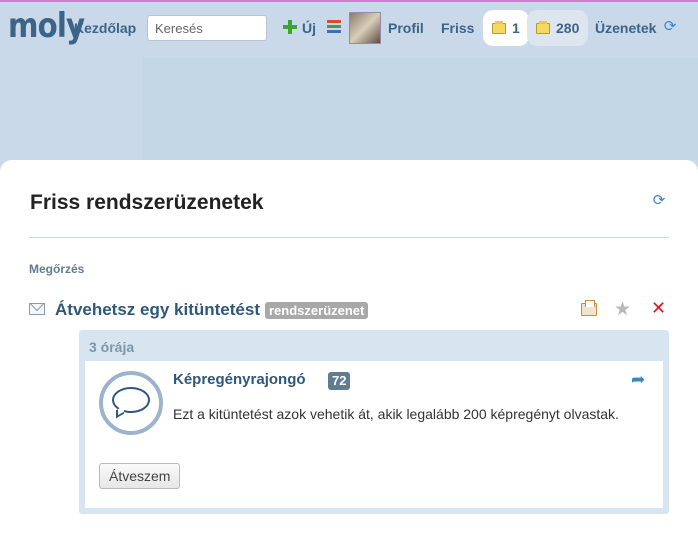  I want to click on accept-button: Átveszem, so click(140, 476).